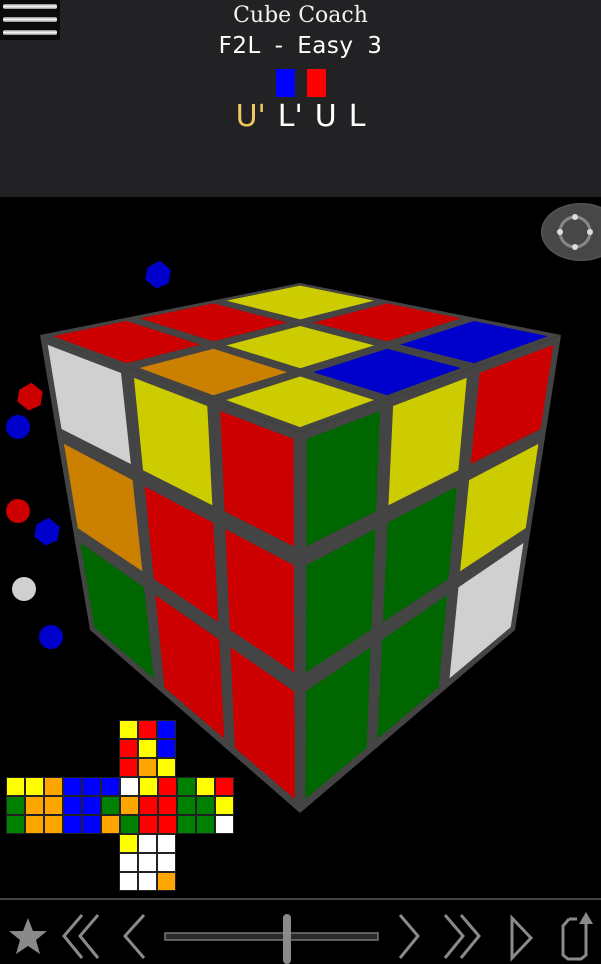 This screenshot has width=601, height=964. What do you see at coordinates (81, 936) in the screenshot?
I see `double-chevron-left-icon` at bounding box center [81, 936].